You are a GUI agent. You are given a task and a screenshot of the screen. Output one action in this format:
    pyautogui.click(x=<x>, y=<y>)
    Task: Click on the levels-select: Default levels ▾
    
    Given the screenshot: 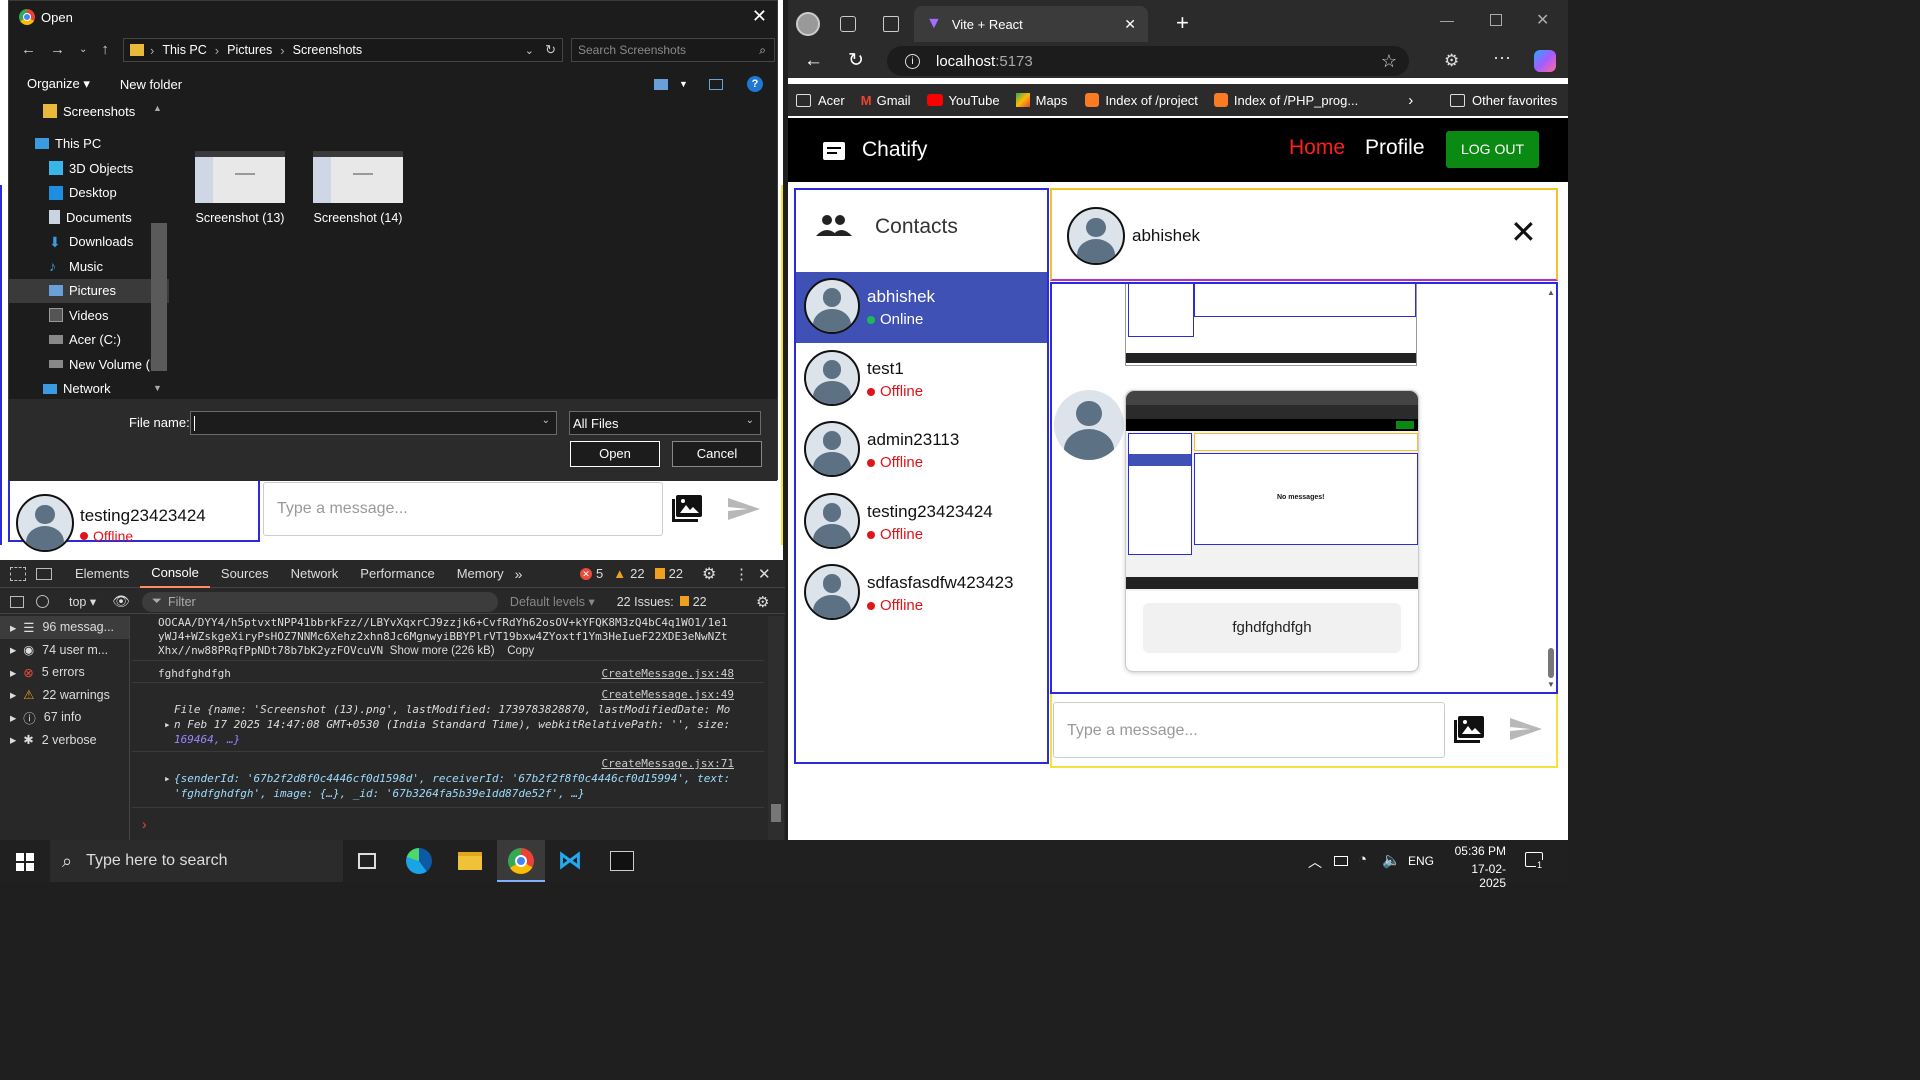 What is the action you would take?
    pyautogui.click(x=552, y=601)
    